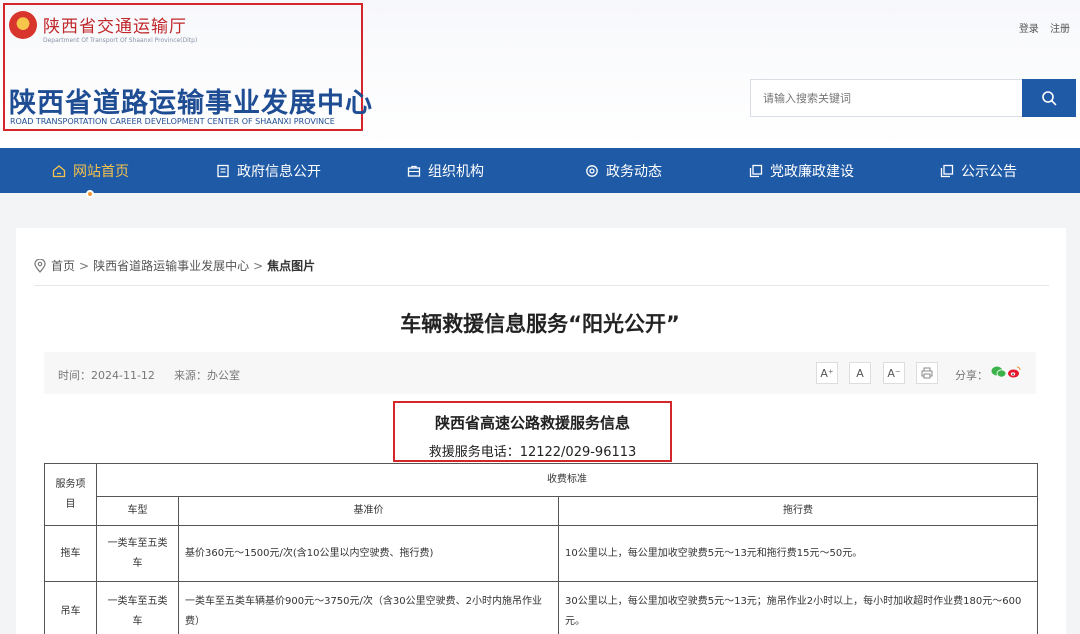  I want to click on nav-item-label: 公示公告, so click(989, 171).